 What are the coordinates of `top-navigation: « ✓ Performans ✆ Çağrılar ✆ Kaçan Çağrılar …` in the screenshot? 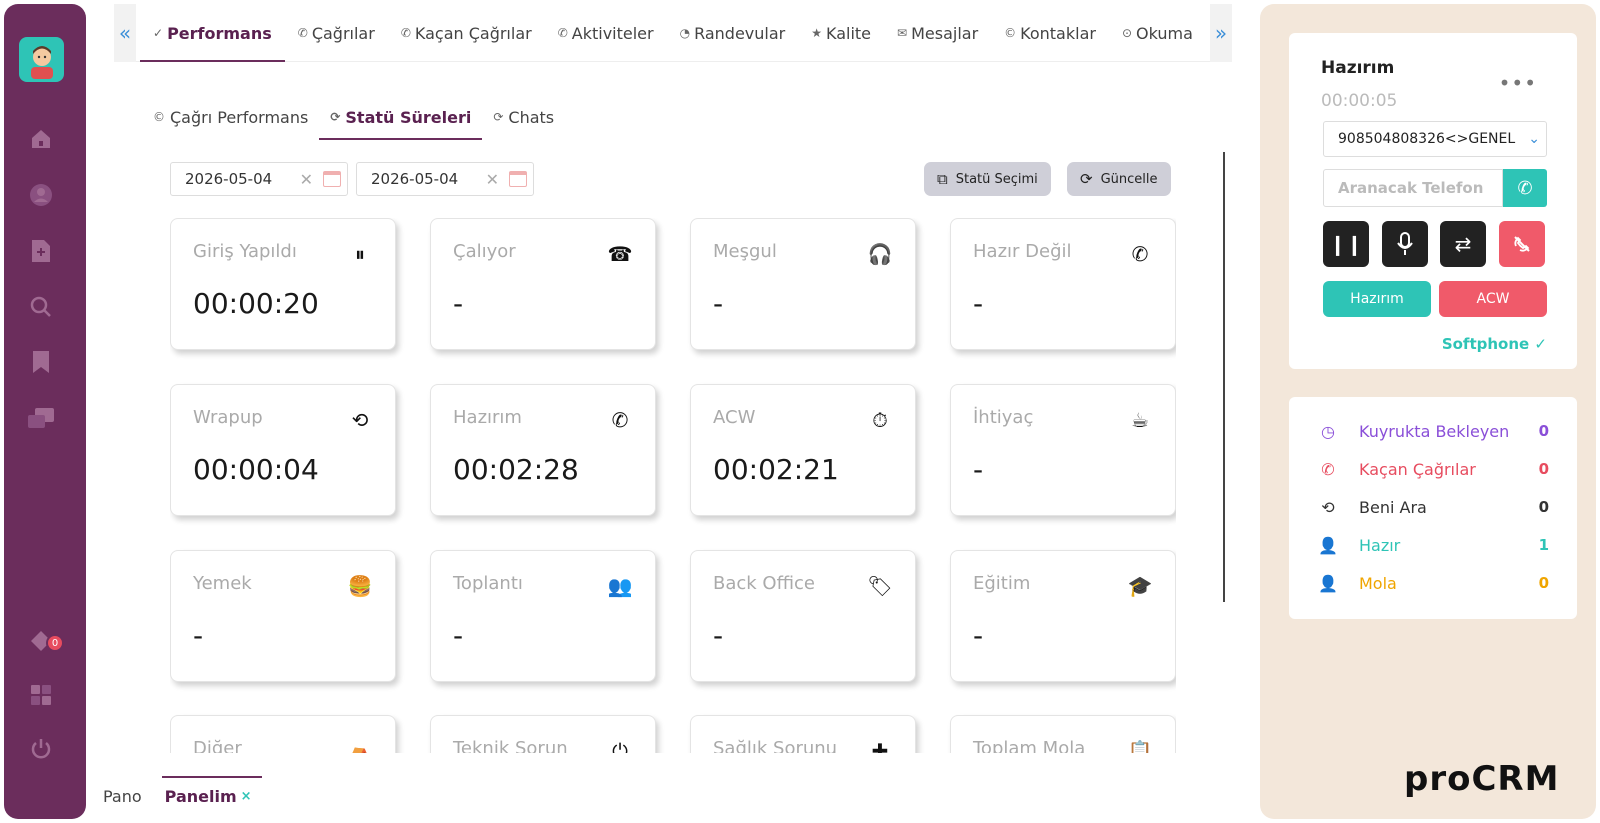 It's located at (673, 33).